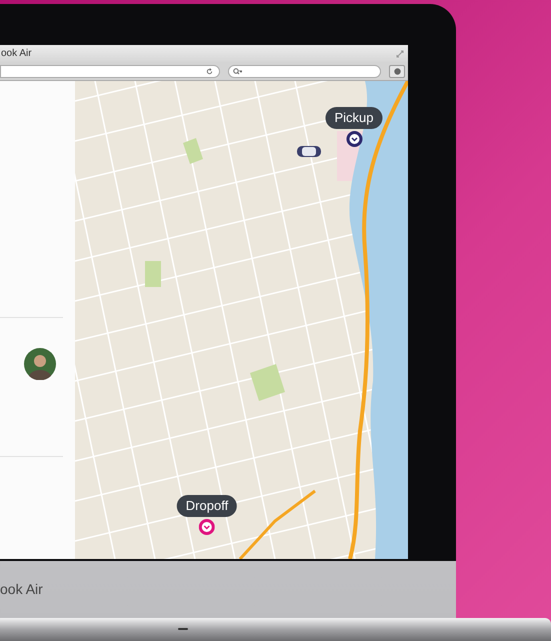 Image resolution: width=551 pixels, height=641 pixels. Describe the element at coordinates (16, 54) in the screenshot. I see `window-title: ook Air` at that location.